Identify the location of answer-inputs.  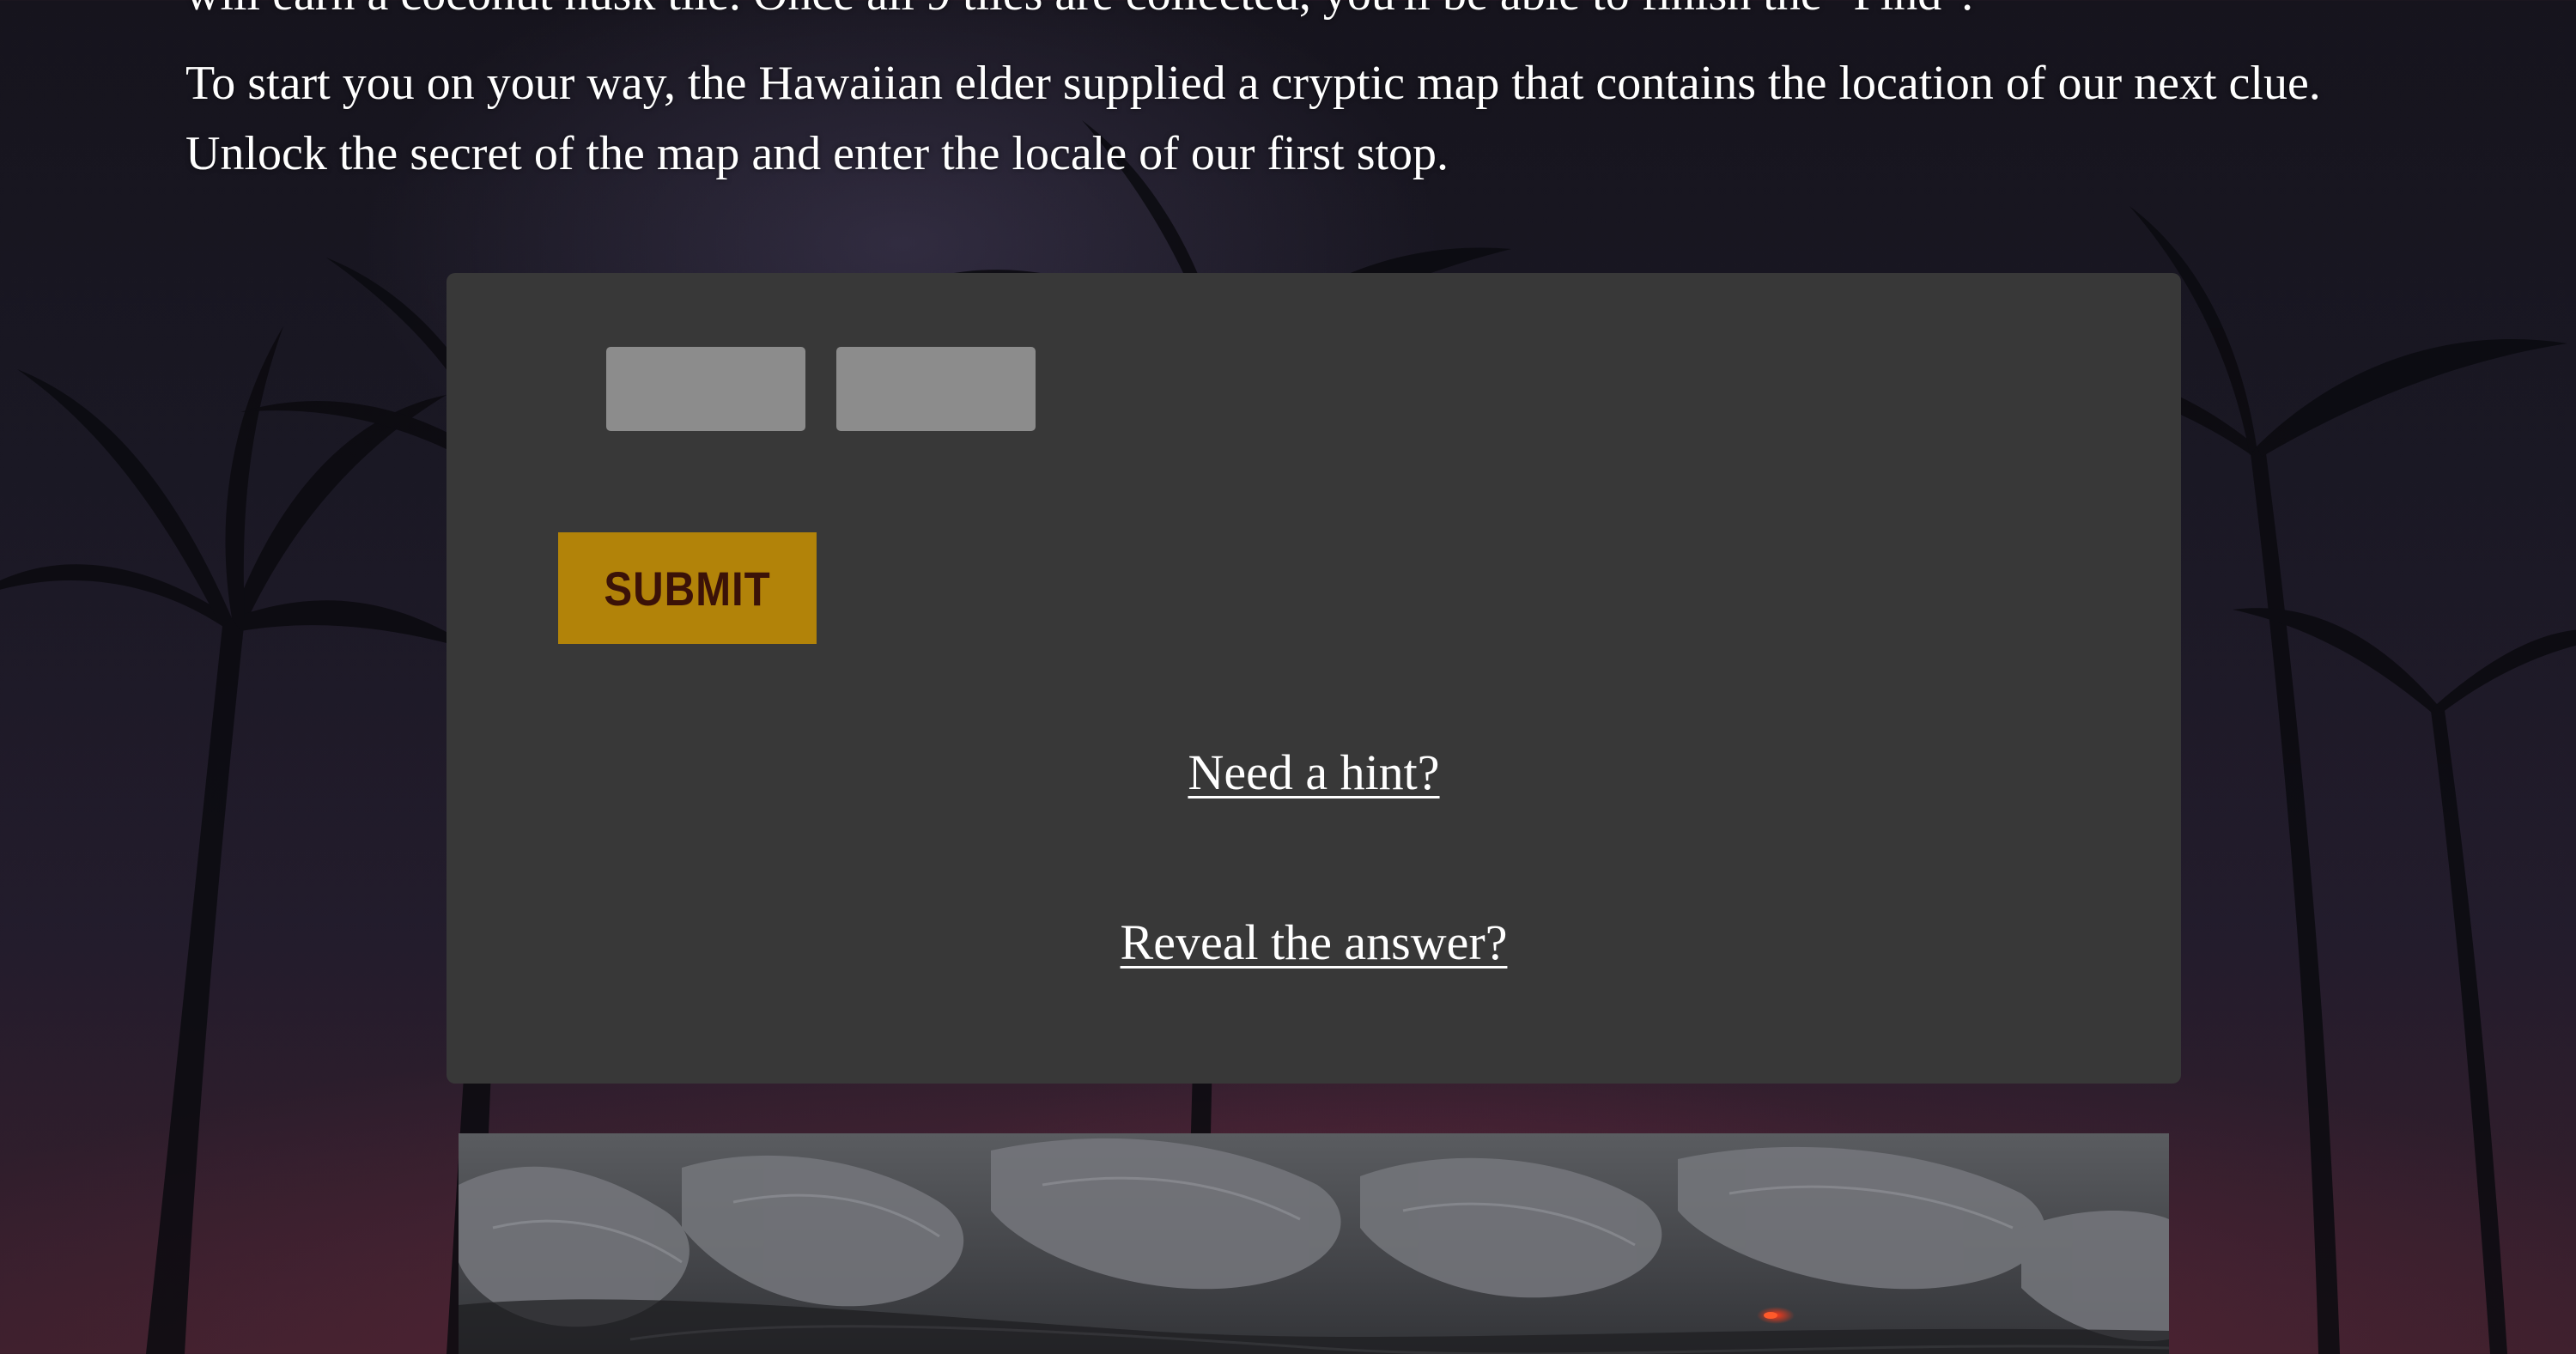
(821, 389).